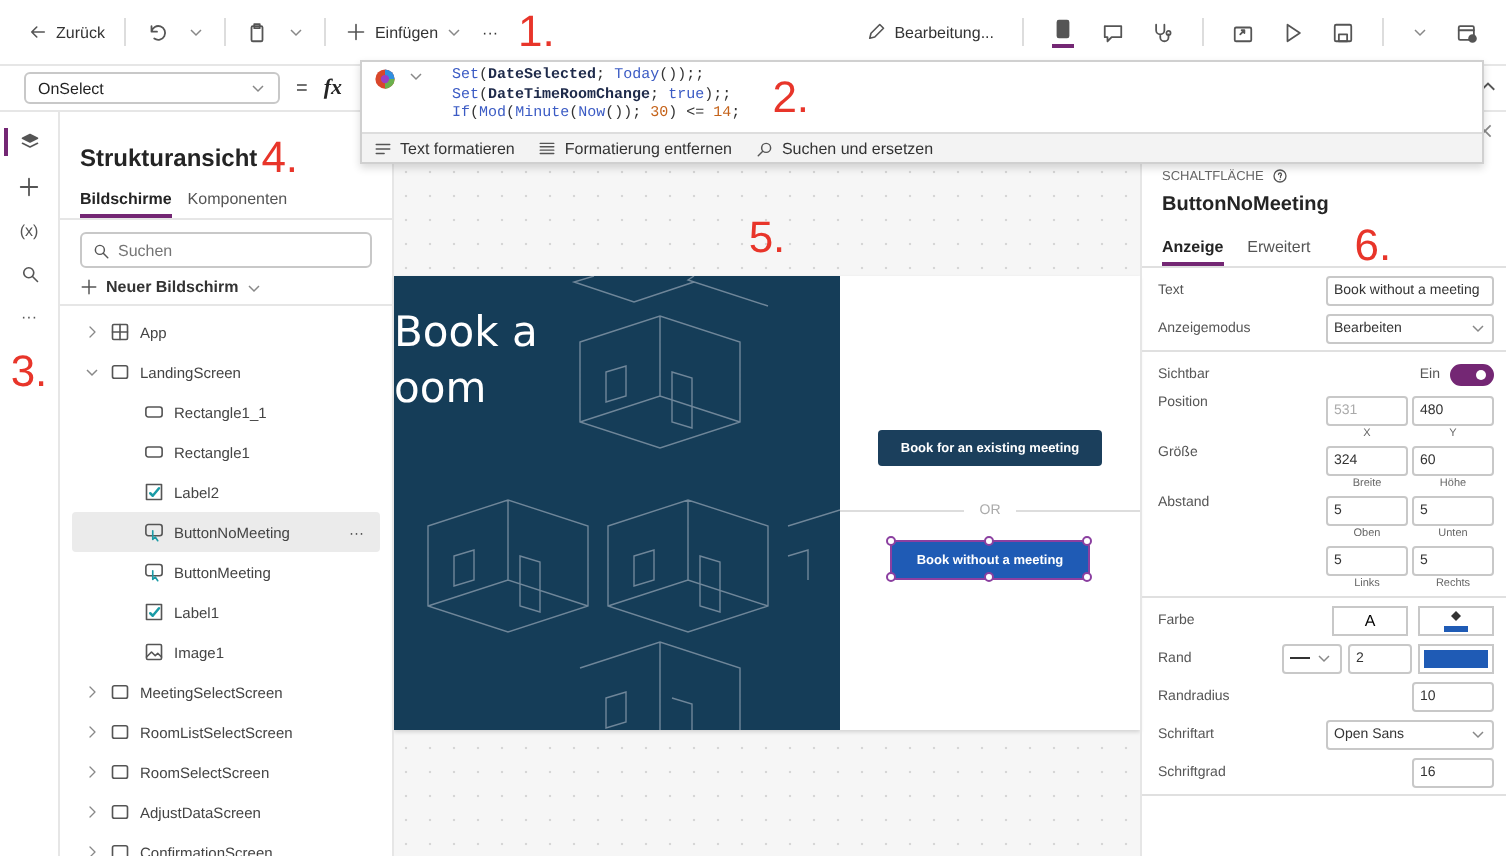 The height and width of the screenshot is (856, 1506). Describe the element at coordinates (767, 238) in the screenshot. I see `annotation-number: 5.` at that location.